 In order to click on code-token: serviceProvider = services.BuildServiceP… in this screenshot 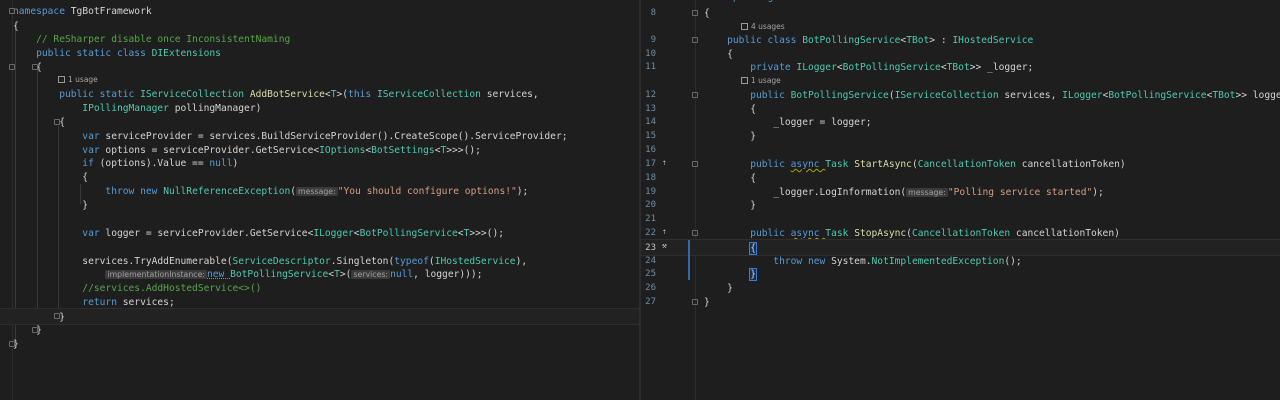, I will do `click(336, 136)`.